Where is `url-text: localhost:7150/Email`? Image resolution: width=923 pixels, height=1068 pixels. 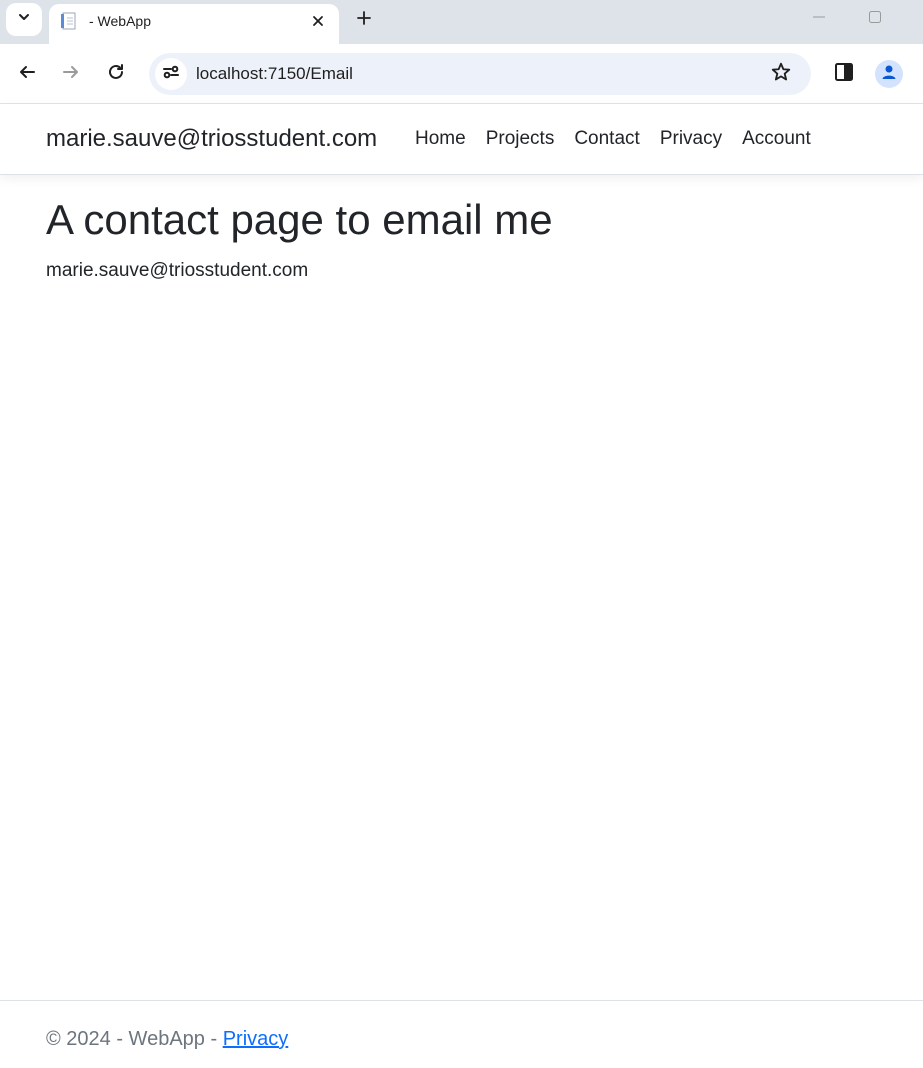
url-text: localhost:7150/Email is located at coordinates (274, 73).